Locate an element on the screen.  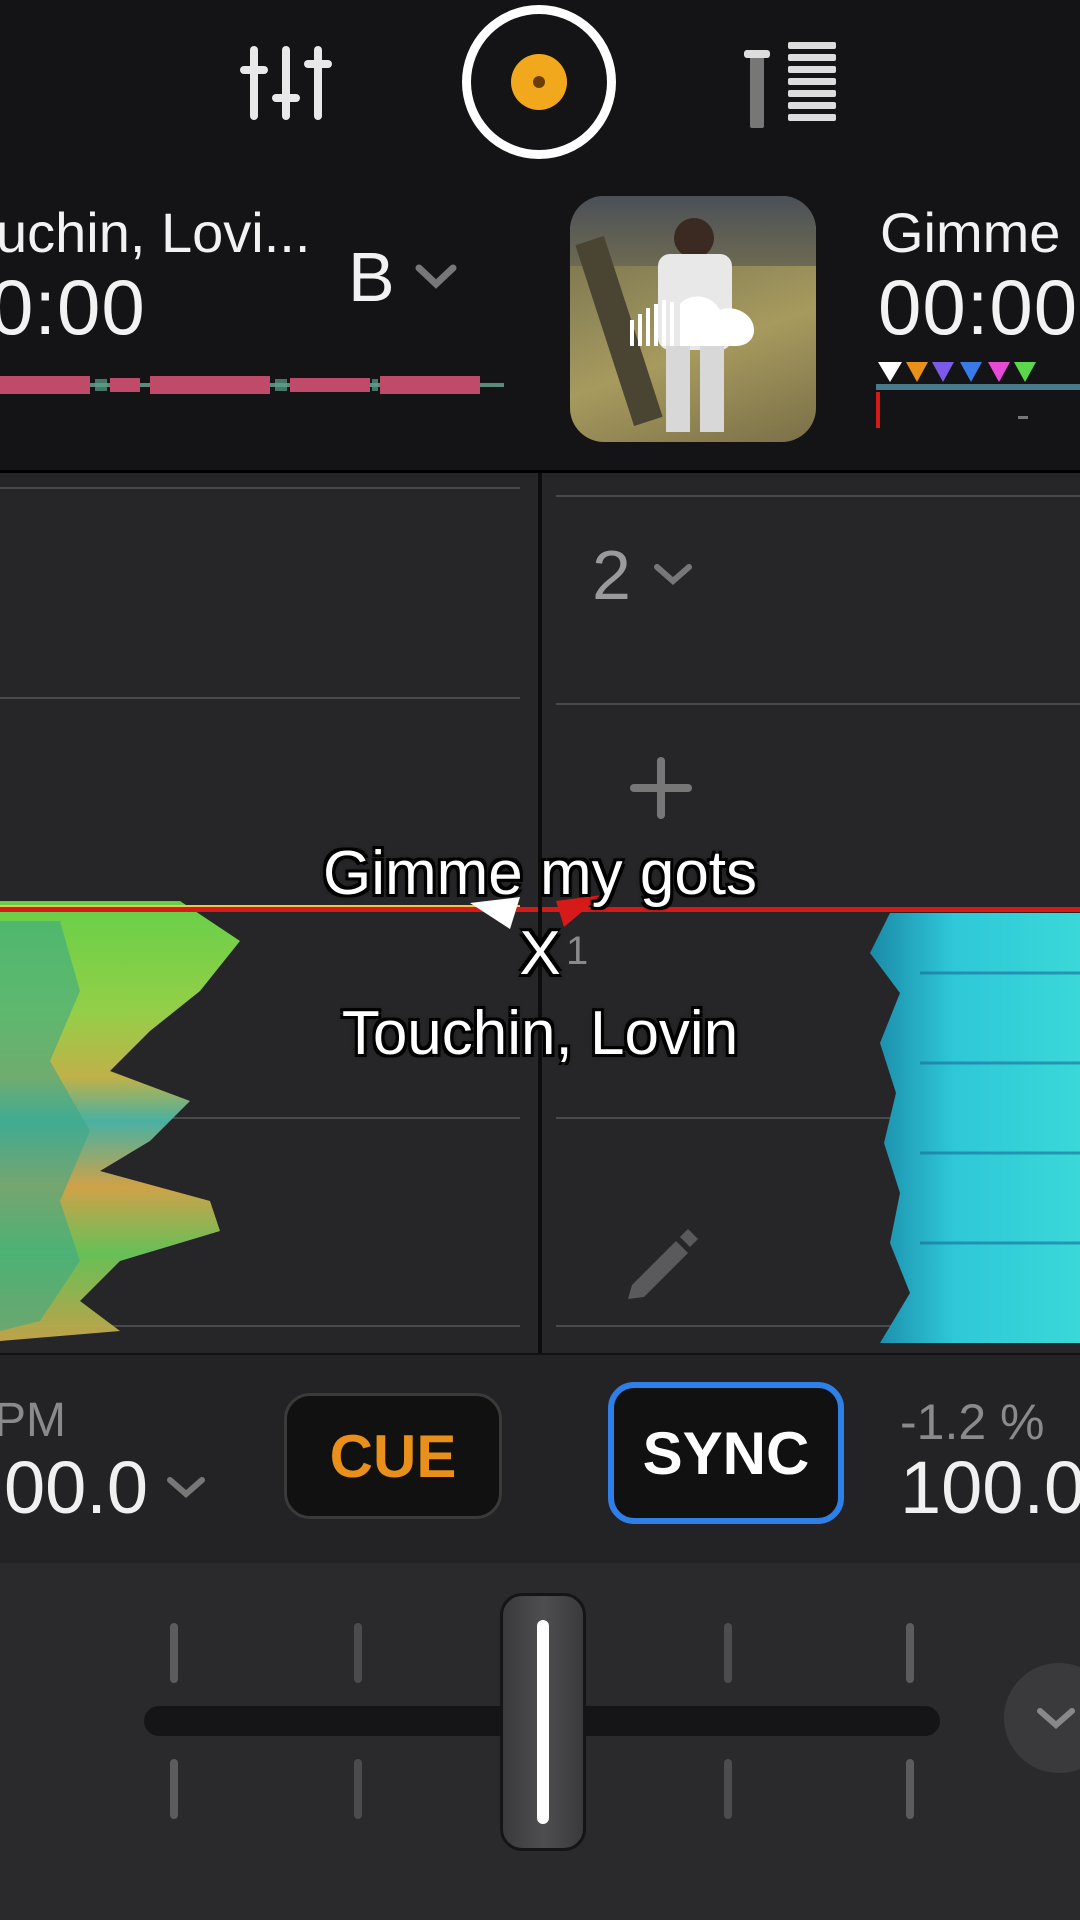
deck-b-time: 00:00 is located at coordinates (978, 307).